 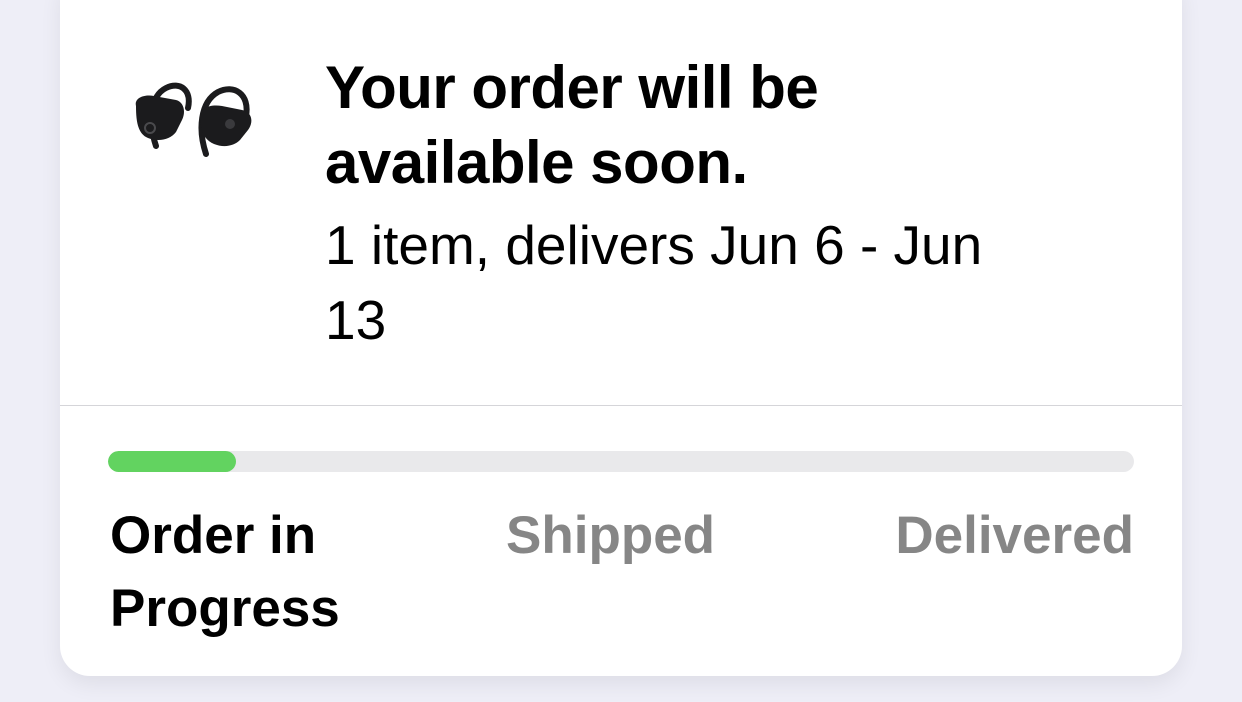 What do you see at coordinates (621, 461) in the screenshot?
I see `order-progress-bar` at bounding box center [621, 461].